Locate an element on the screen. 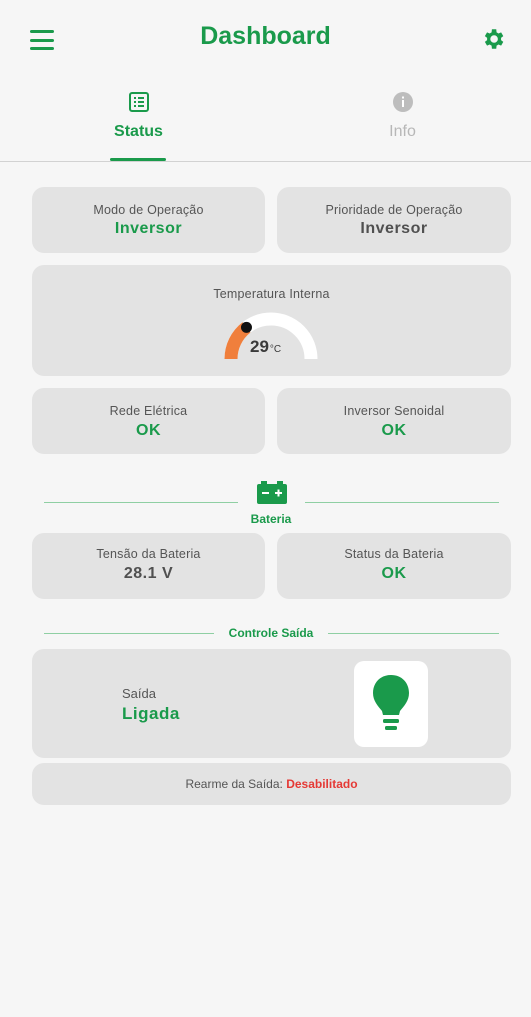  grid-label: Rede Elétrica is located at coordinates (148, 411).